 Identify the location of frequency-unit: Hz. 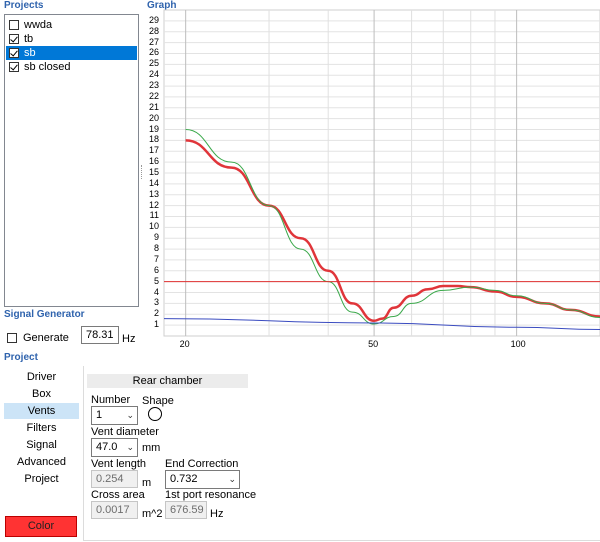
(129, 339).